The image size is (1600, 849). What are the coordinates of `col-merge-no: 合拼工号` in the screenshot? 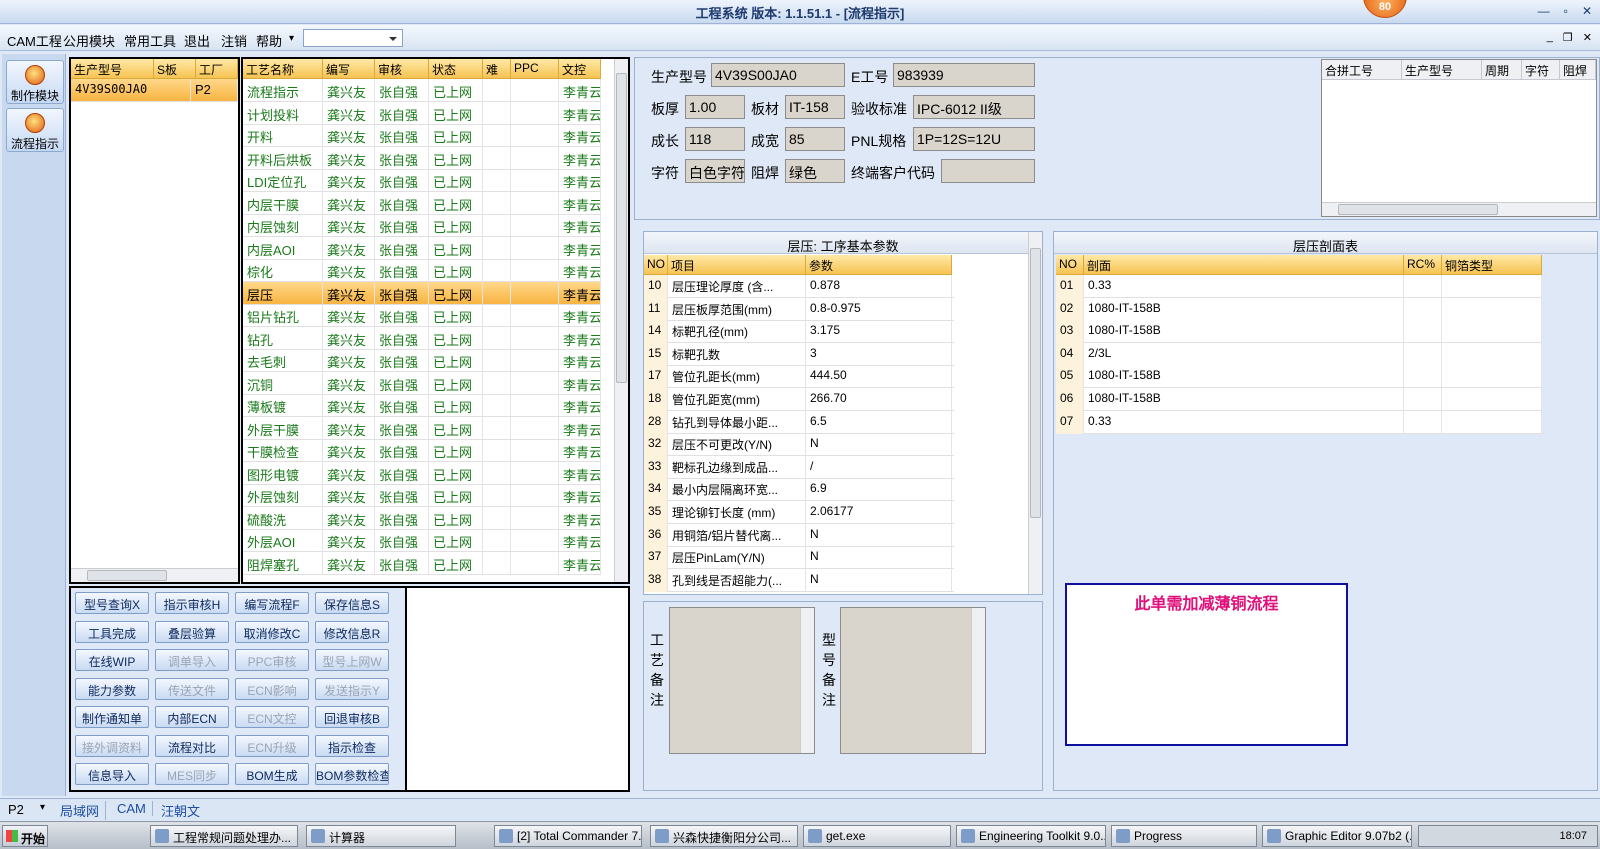 It's located at (1362, 70).